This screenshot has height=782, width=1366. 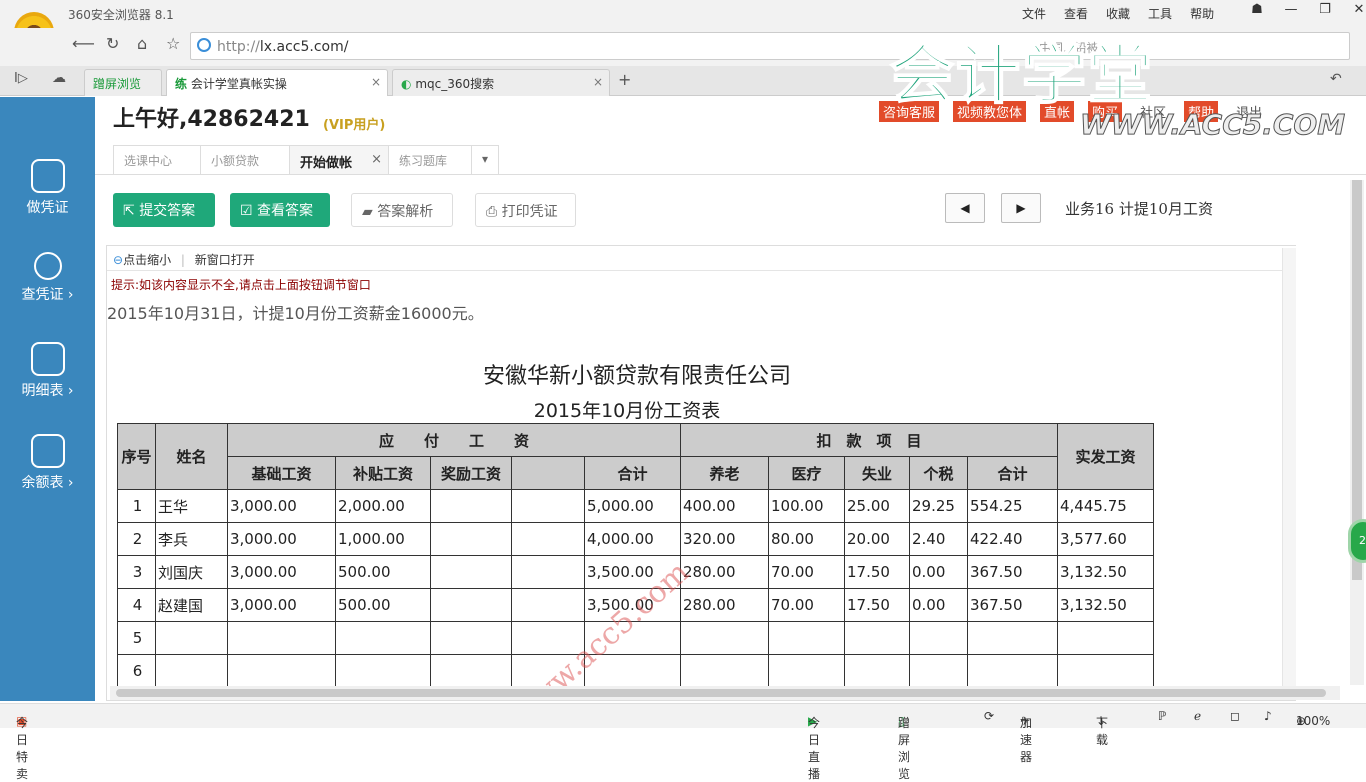 What do you see at coordinates (877, 506) in the screenshot?
I see `table-cell: 25.00` at bounding box center [877, 506].